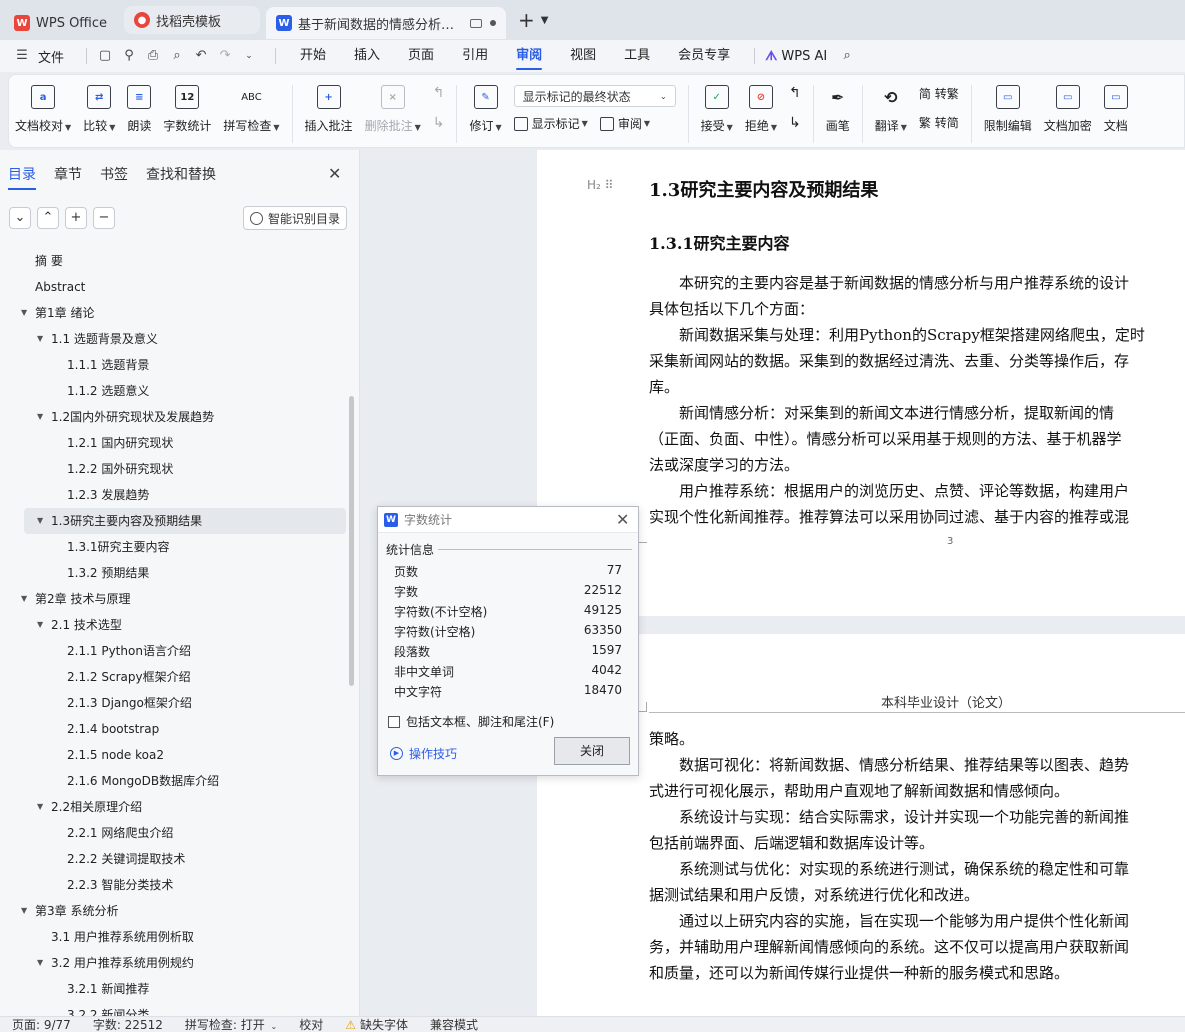 This screenshot has width=1185, height=1032. What do you see at coordinates (394, 721) in the screenshot?
I see `checkbox-box` at bounding box center [394, 721].